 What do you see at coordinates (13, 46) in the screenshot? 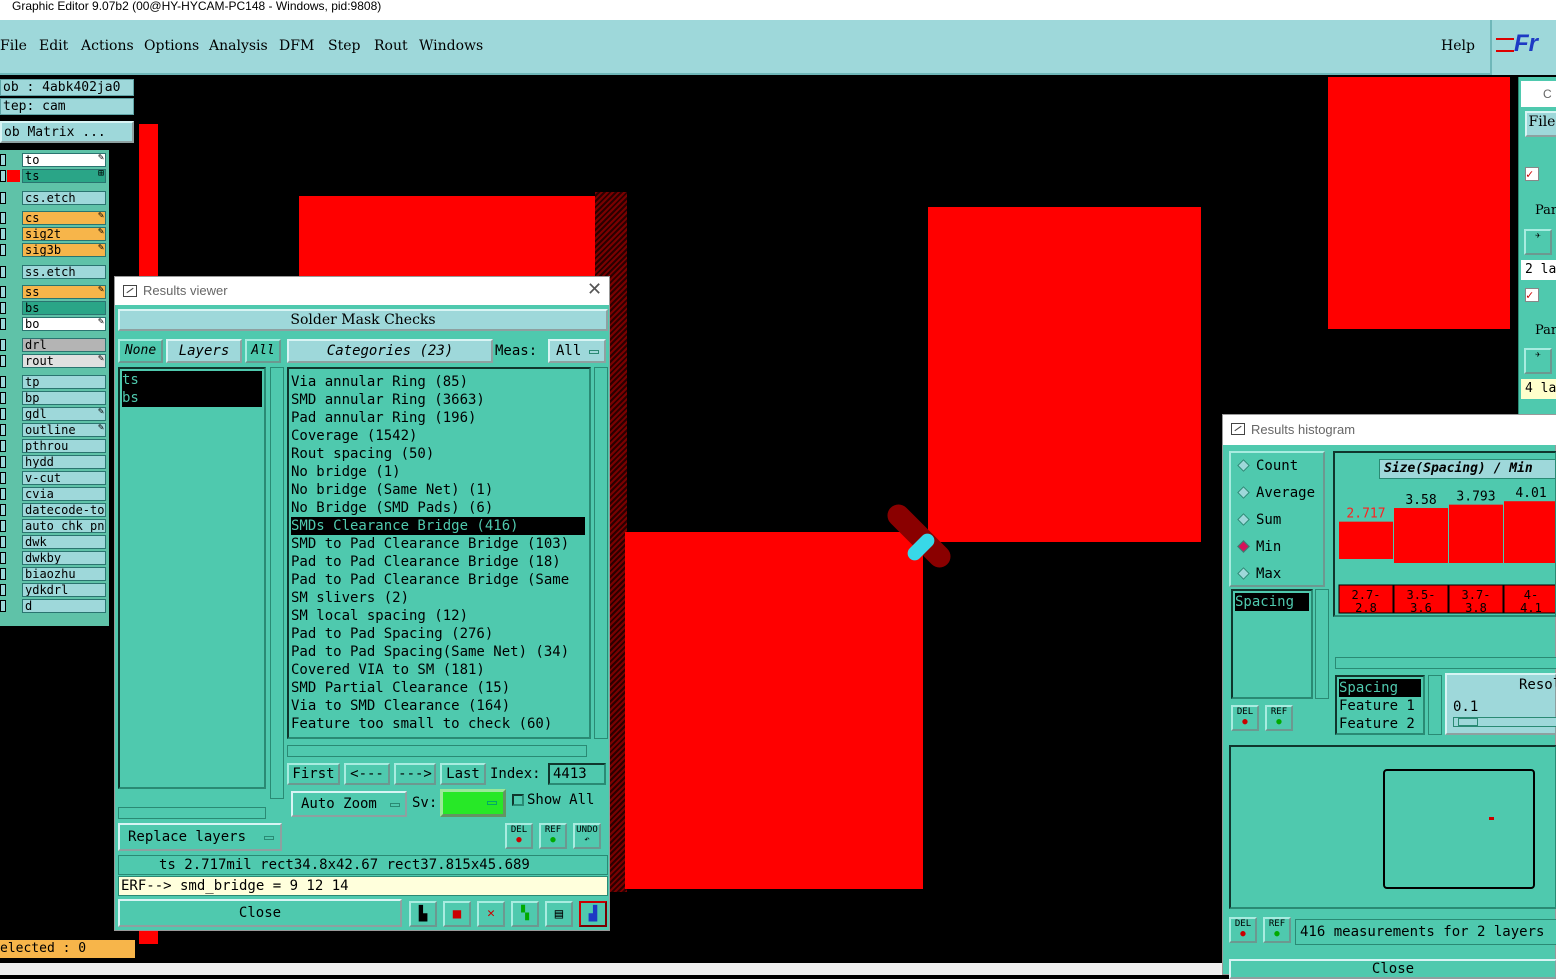
I see `menu-file: File` at bounding box center [13, 46].